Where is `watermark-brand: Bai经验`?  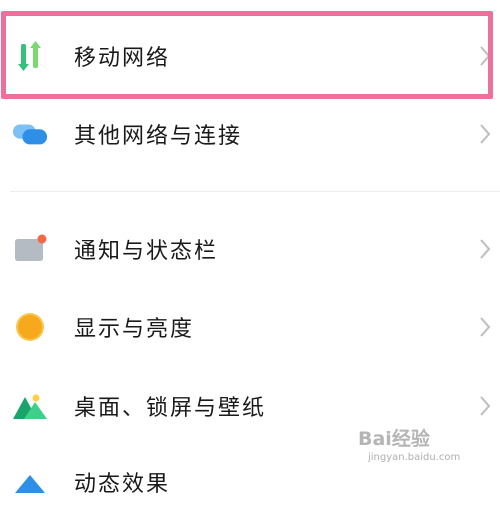 watermark-brand: Bai经验 is located at coordinates (394, 439).